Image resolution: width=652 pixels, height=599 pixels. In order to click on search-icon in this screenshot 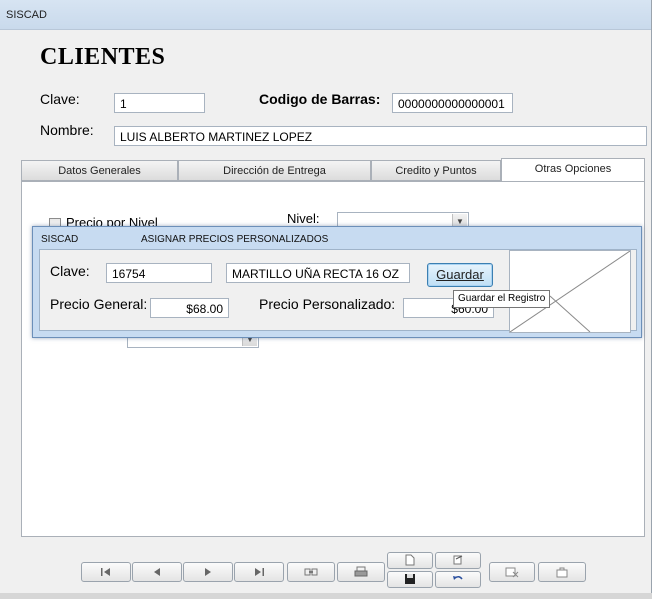, I will do `click(311, 572)`.